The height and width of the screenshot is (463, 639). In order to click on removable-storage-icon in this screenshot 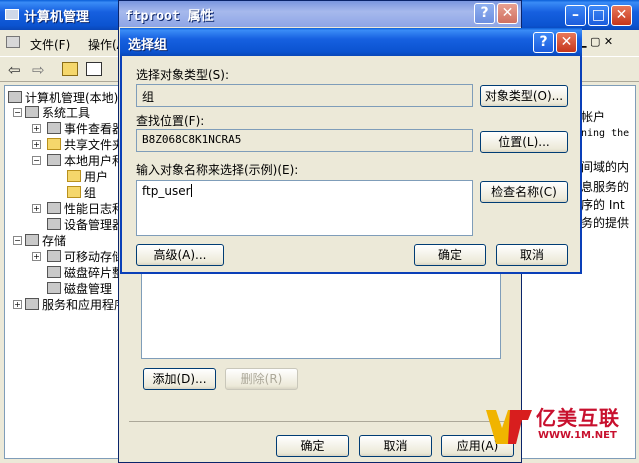, I will do `click(54, 256)`.